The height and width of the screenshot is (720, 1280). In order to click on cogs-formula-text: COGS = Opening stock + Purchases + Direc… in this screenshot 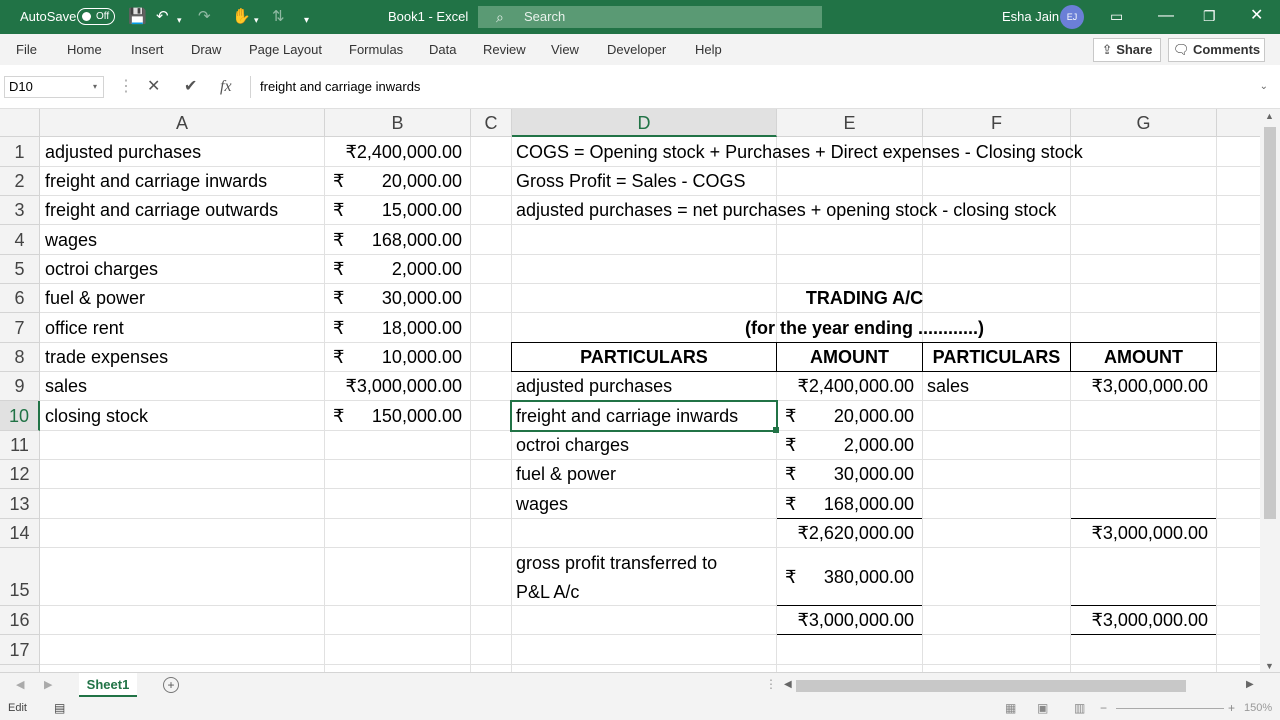, I will do `click(799, 152)`.